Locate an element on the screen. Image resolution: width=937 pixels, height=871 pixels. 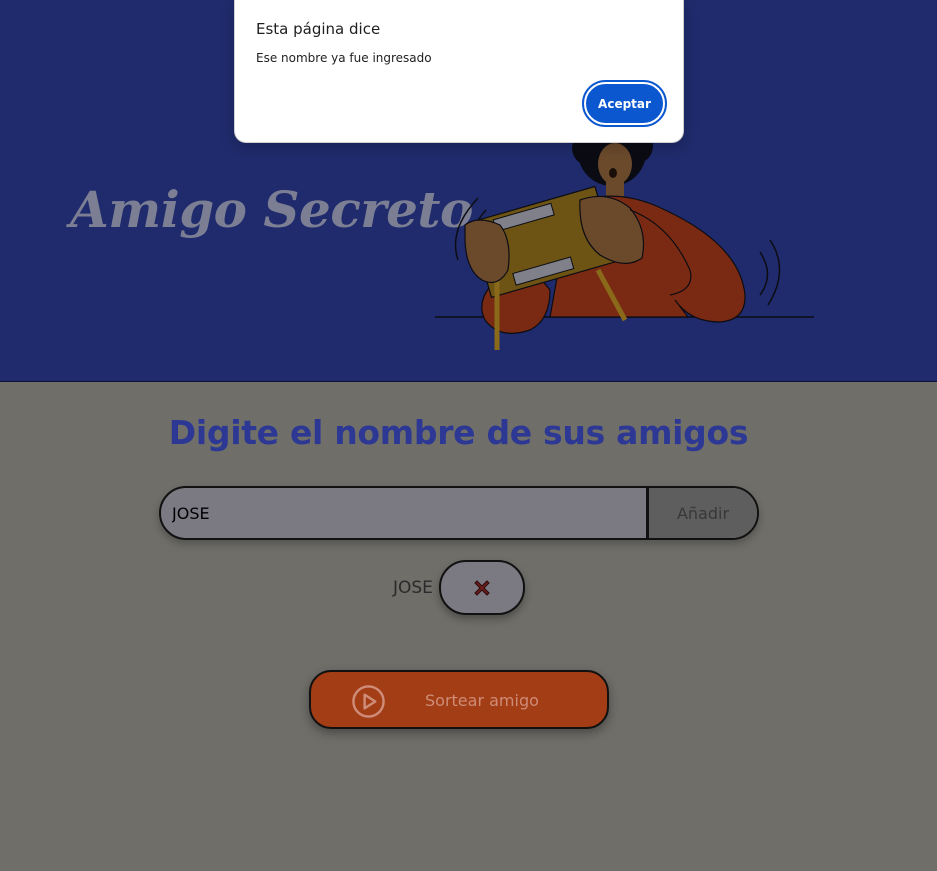
play-circle-icon is located at coordinates (368, 701).